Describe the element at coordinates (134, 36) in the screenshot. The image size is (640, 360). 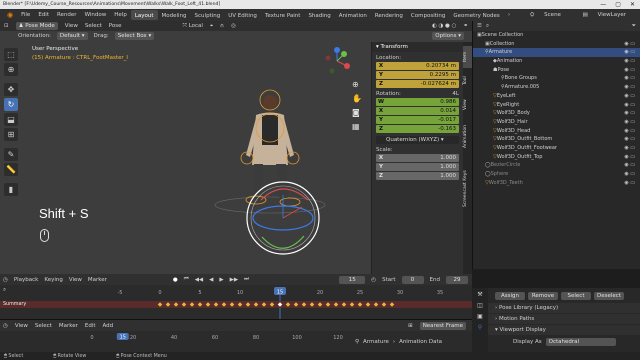
I see `drag-dropdown: Select Box ▾` at that location.